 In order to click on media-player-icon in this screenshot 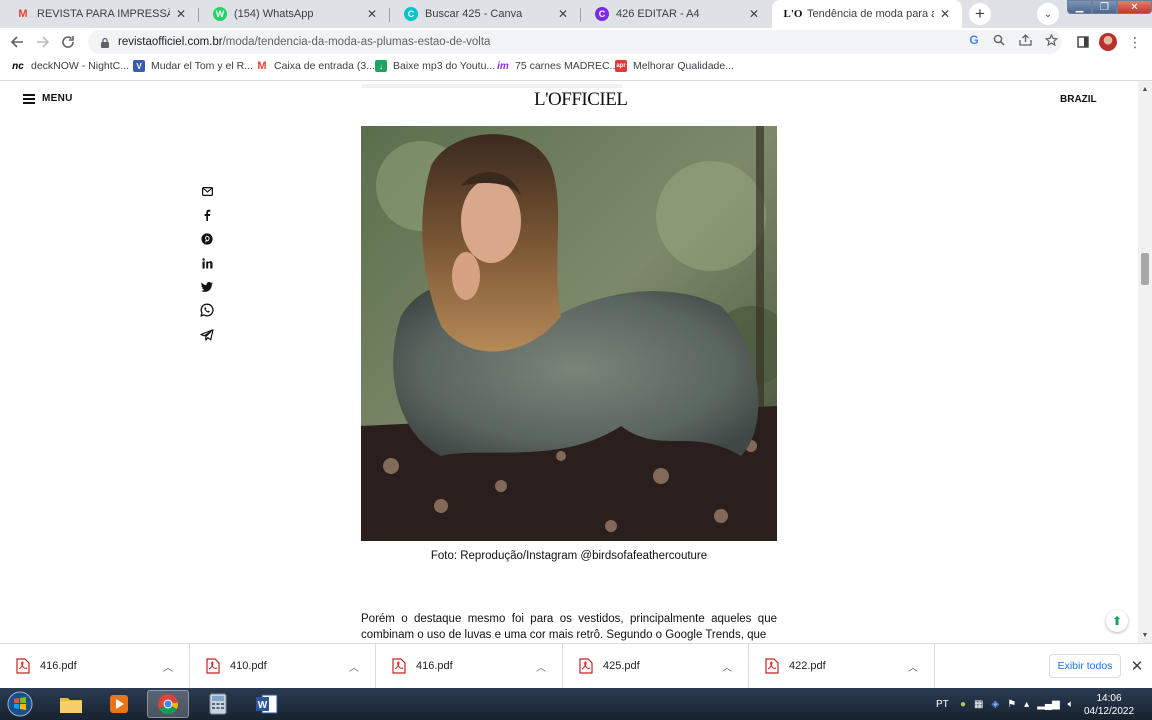, I will do `click(119, 704)`.